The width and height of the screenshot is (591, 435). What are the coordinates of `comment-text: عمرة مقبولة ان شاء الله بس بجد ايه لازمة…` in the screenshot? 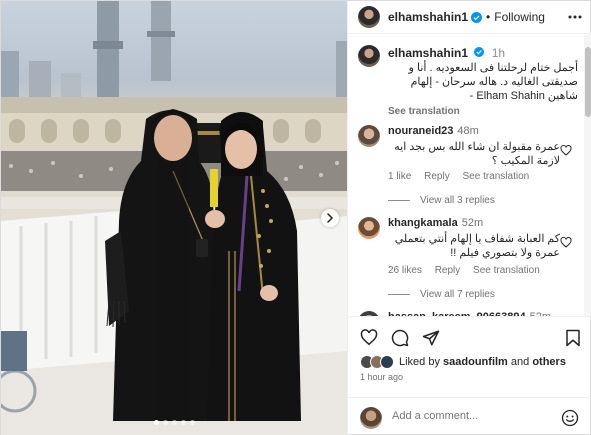 It's located at (477, 154).